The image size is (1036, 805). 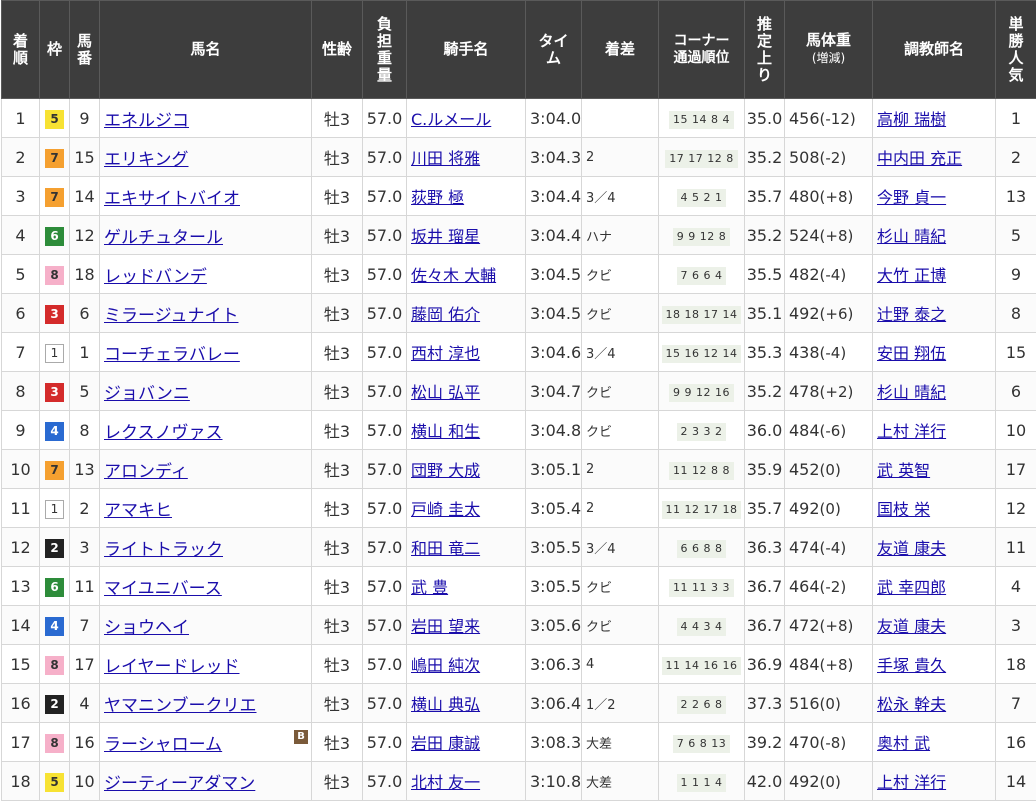 I want to click on body-weight-cell: 484(+8), so click(x=828, y=664).